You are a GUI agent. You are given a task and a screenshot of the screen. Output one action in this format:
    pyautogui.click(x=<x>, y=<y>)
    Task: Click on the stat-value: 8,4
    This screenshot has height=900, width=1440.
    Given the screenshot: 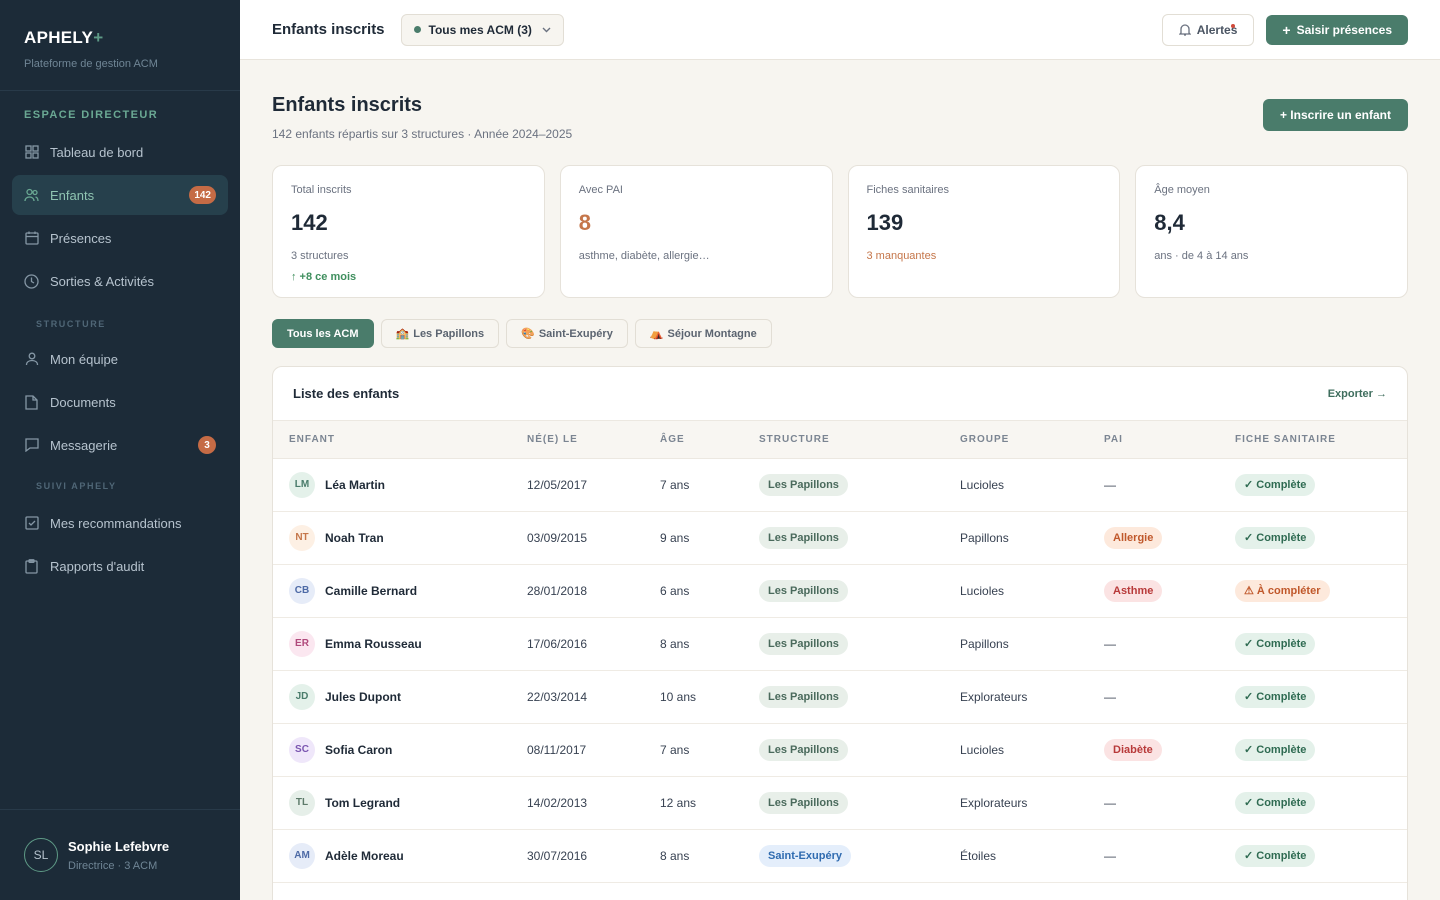 What is the action you would take?
    pyautogui.click(x=1169, y=222)
    